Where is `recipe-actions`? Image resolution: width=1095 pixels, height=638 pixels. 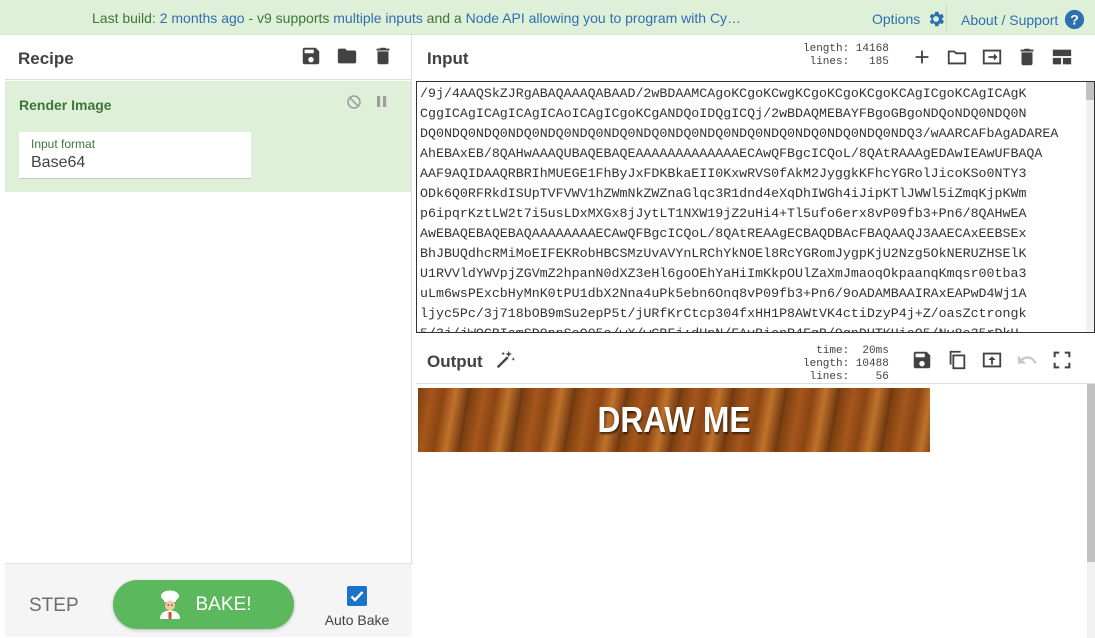 recipe-actions is located at coordinates (347, 56).